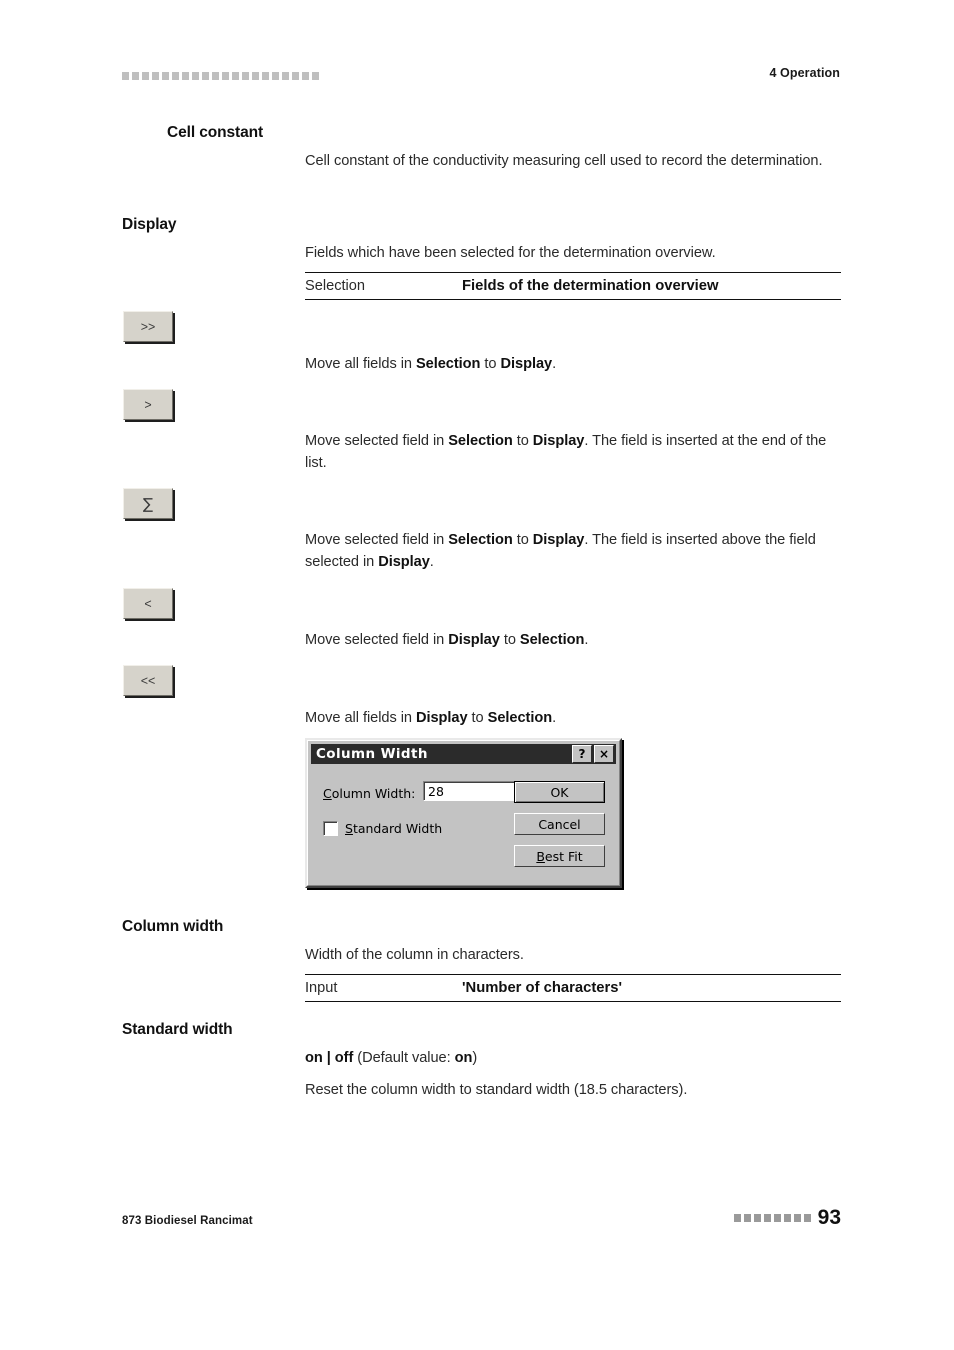  I want to click on heading-column-width: Column width, so click(173, 926).